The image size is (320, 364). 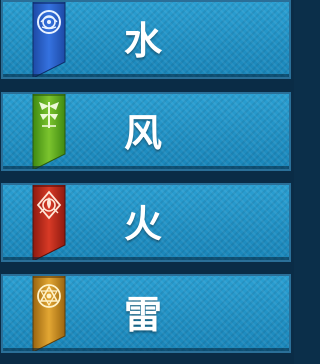 I want to click on element-label-wind: 风, so click(x=142, y=133).